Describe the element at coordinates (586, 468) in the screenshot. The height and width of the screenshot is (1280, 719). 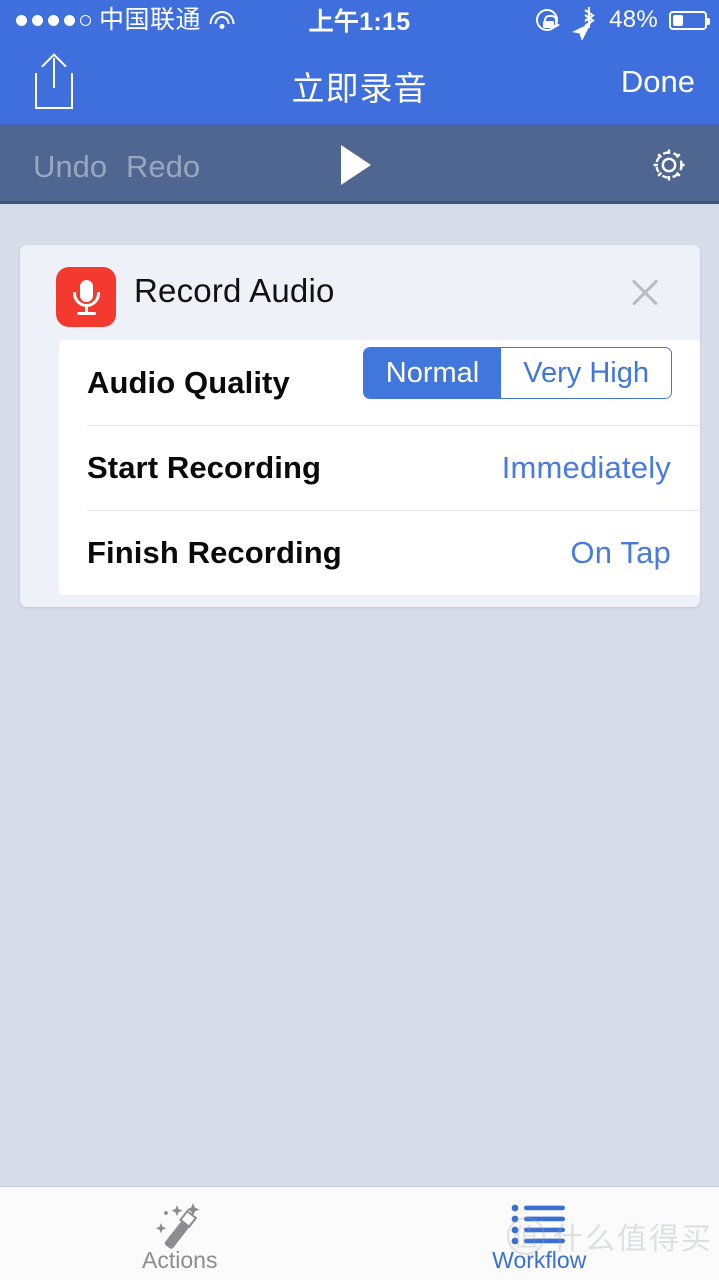
I see `start-recording-value: Immediately` at that location.